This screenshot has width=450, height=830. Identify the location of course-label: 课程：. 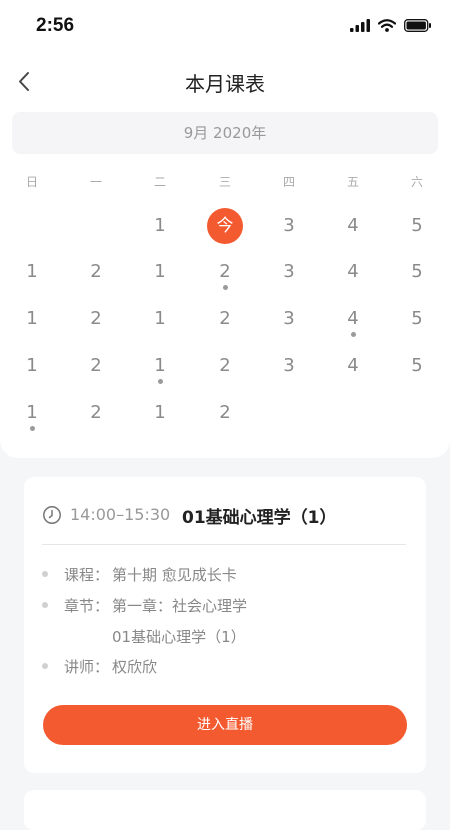
(87, 575).